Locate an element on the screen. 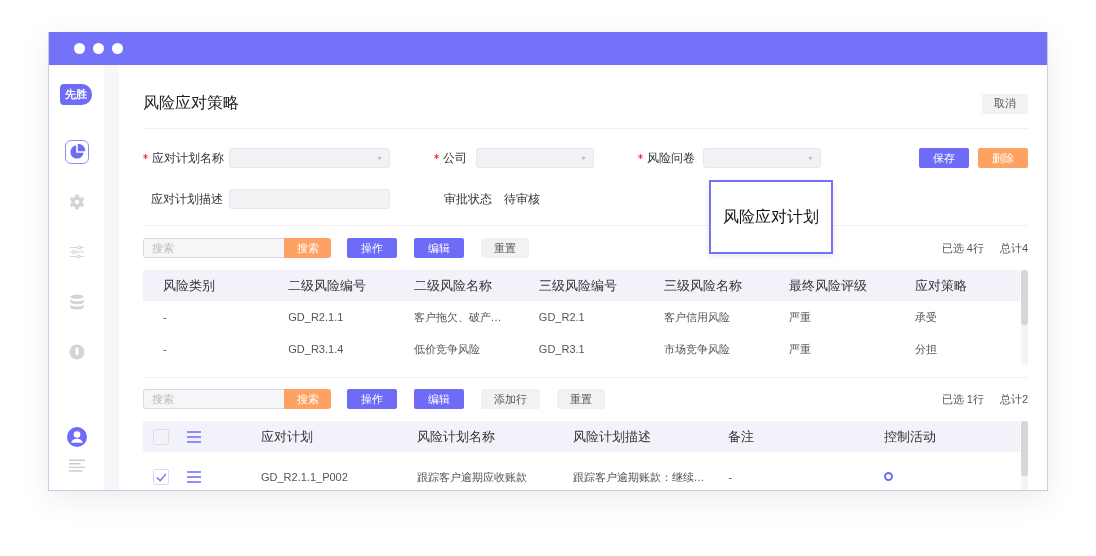 This screenshot has width=1096, height=556. toolbar-button: 添加行 is located at coordinates (510, 399).